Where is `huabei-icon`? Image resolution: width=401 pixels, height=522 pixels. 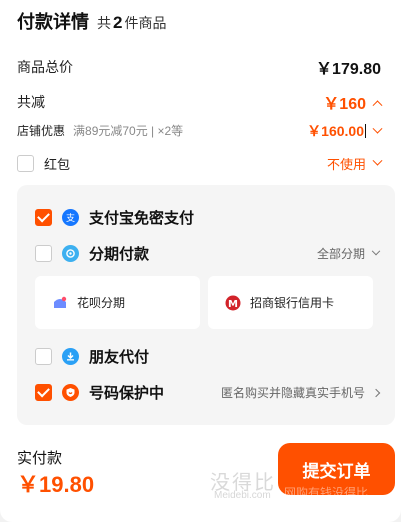
huabei-icon is located at coordinates (60, 303).